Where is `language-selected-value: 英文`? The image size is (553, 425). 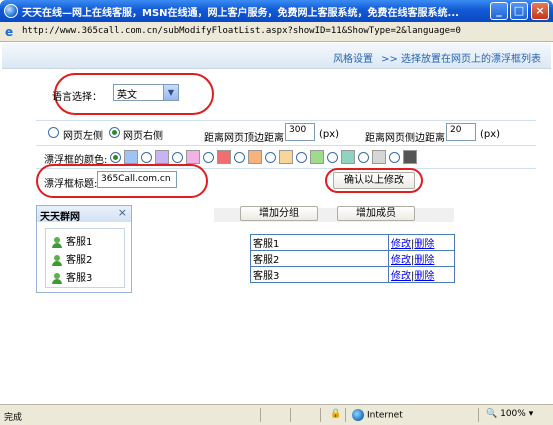
language-selected-value: 英文 is located at coordinates (127, 95).